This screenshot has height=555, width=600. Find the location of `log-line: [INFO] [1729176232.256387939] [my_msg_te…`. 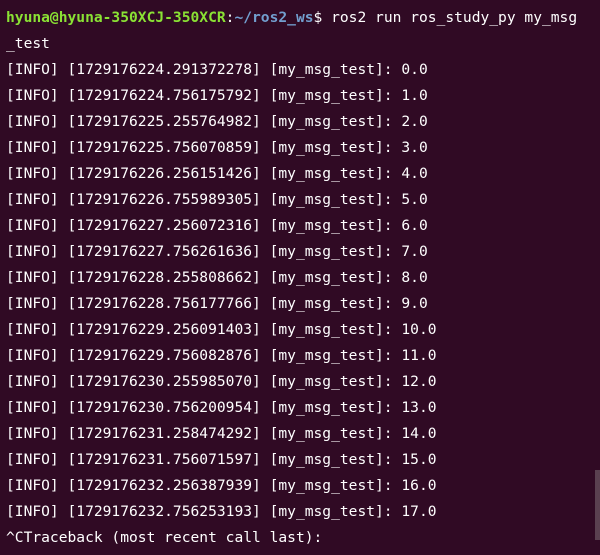

log-line: [INFO] [1729176232.256387939] [my_msg_te… is located at coordinates (221, 485).